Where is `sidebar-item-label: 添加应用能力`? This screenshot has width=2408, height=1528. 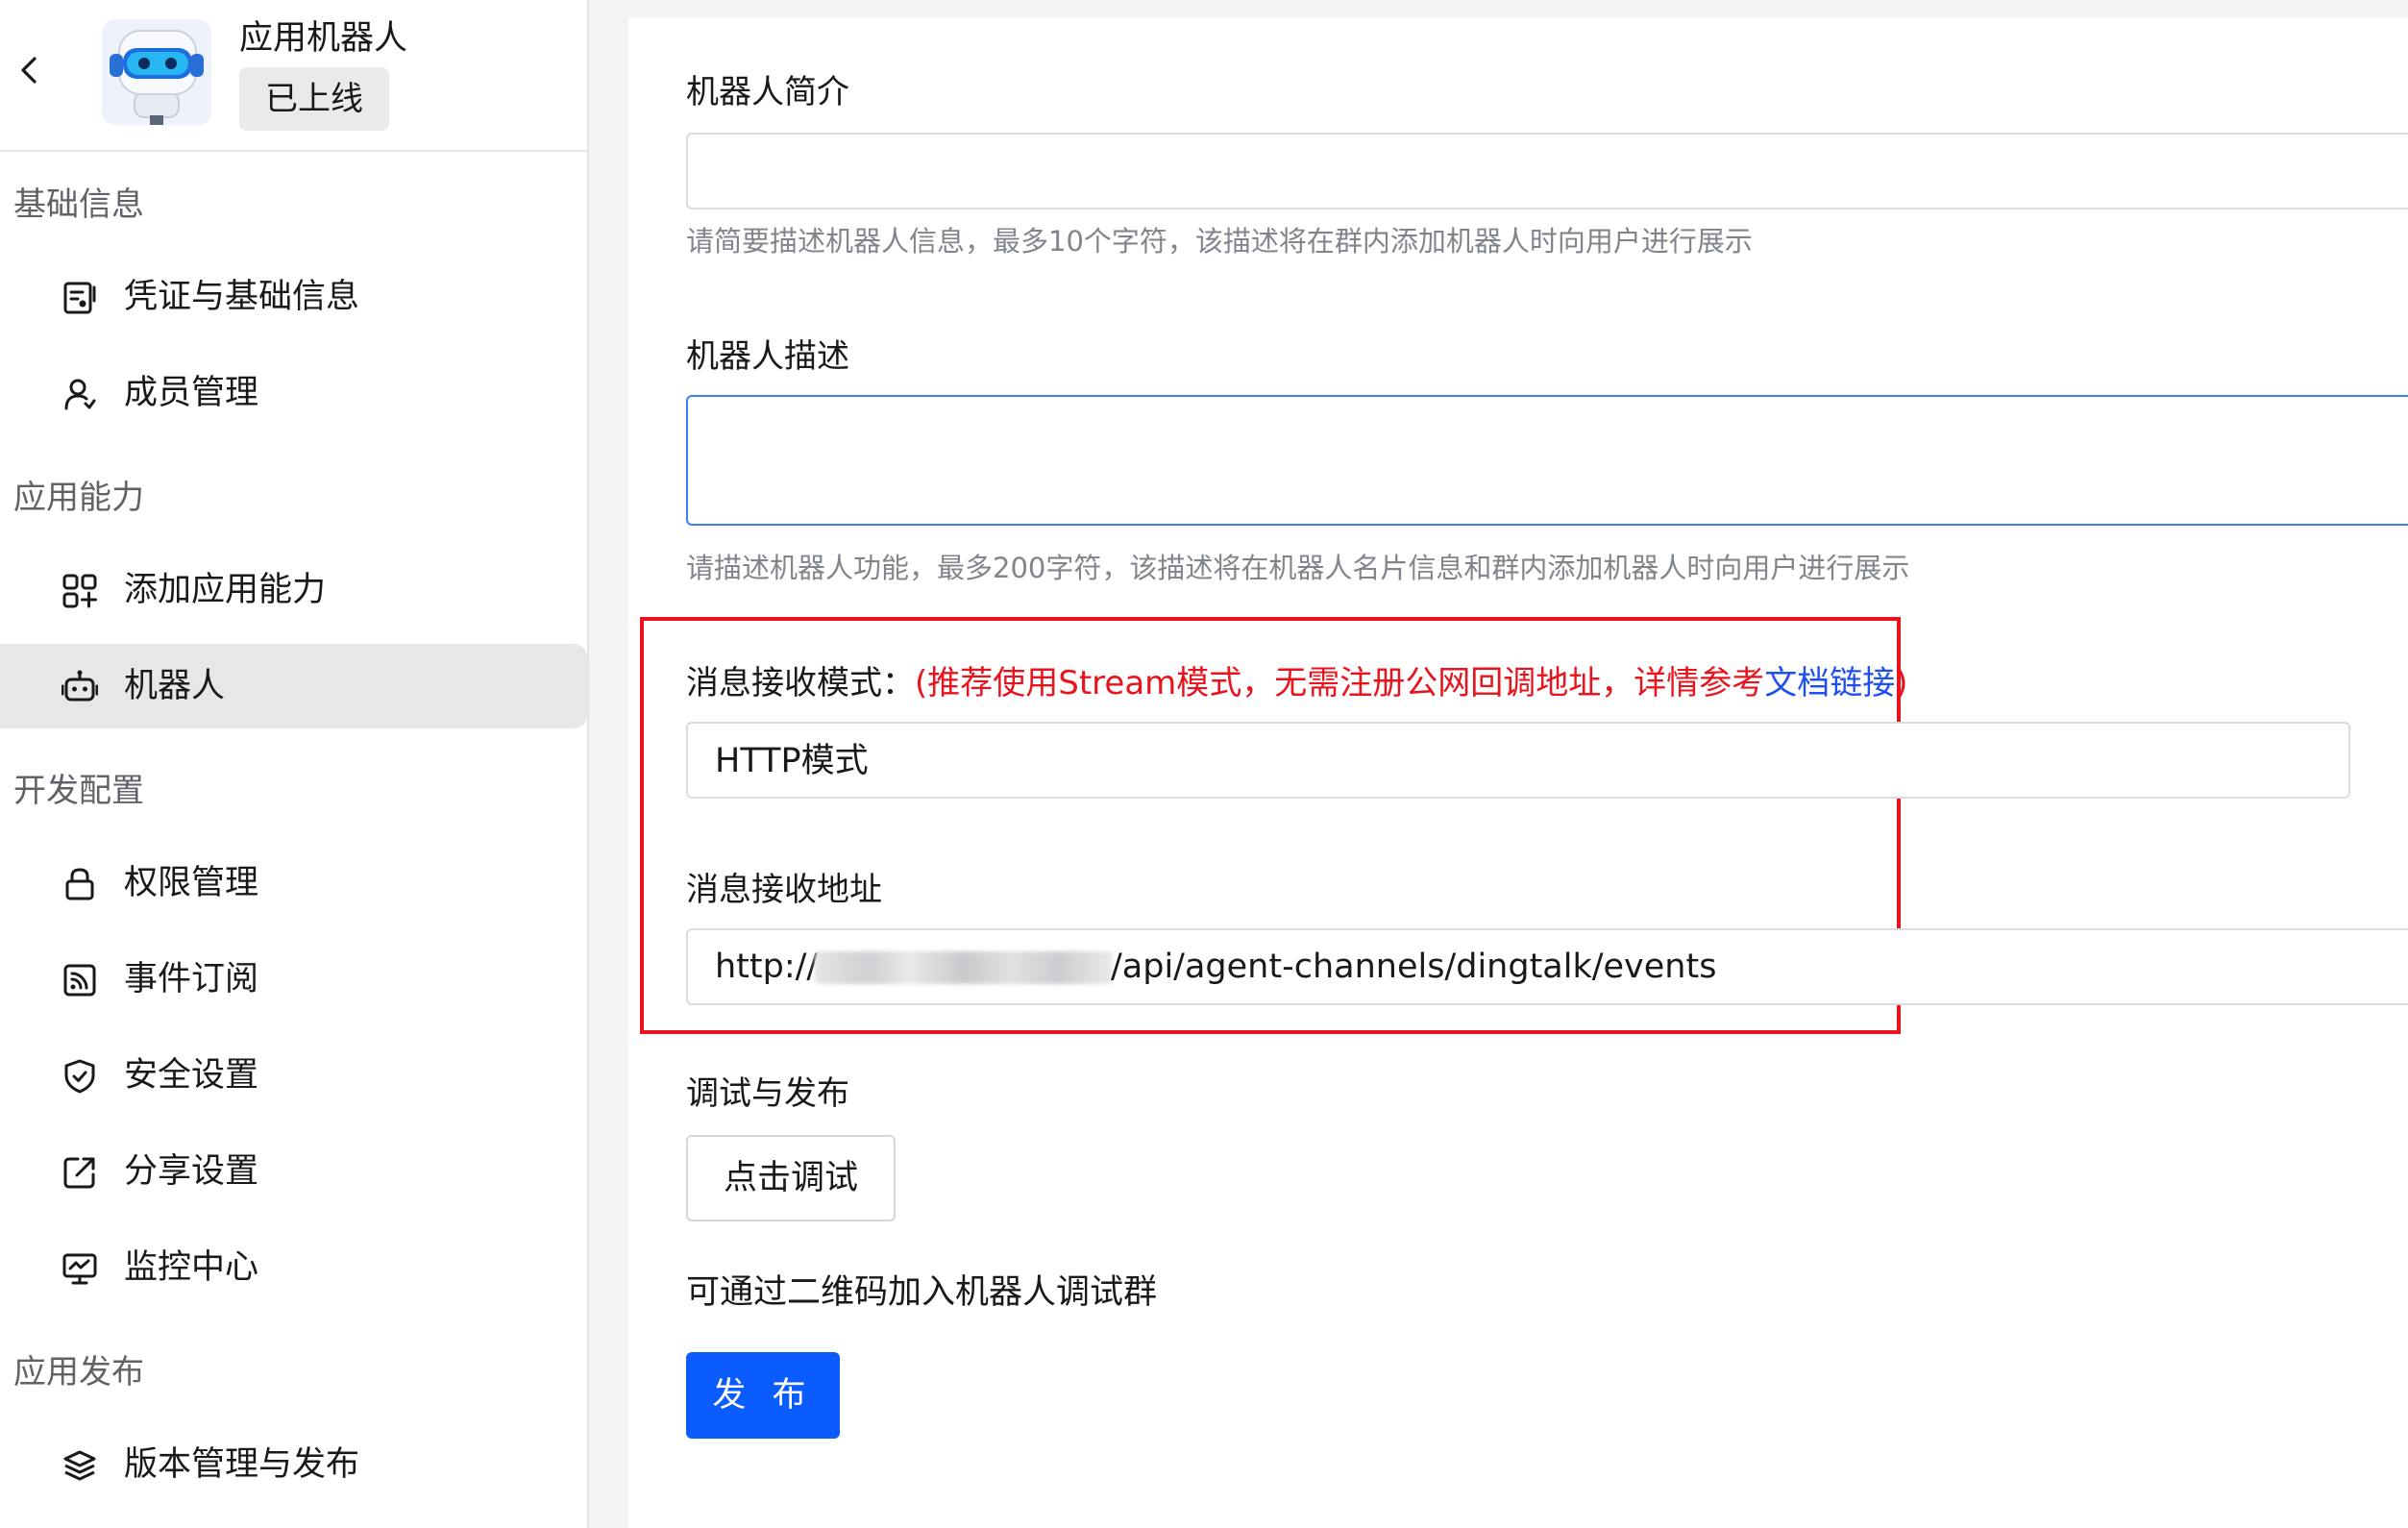
sidebar-item-label: 添加应用能力 is located at coordinates (225, 590).